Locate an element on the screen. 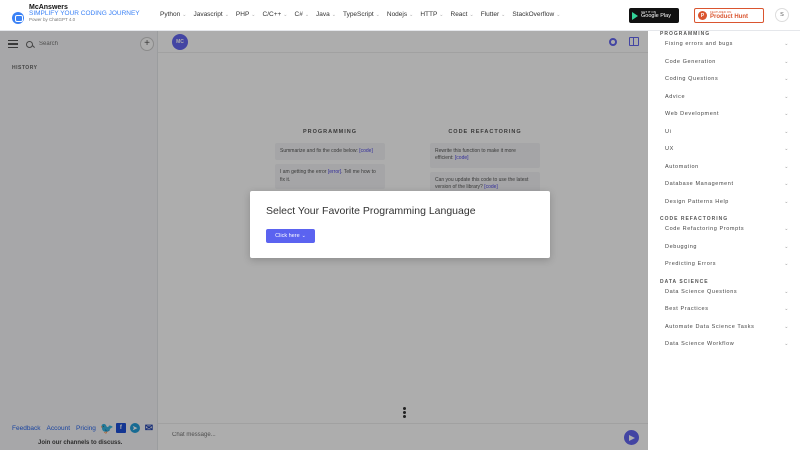  product-hunt-button: P FEATURED ON Product Hunt is located at coordinates (729, 15).